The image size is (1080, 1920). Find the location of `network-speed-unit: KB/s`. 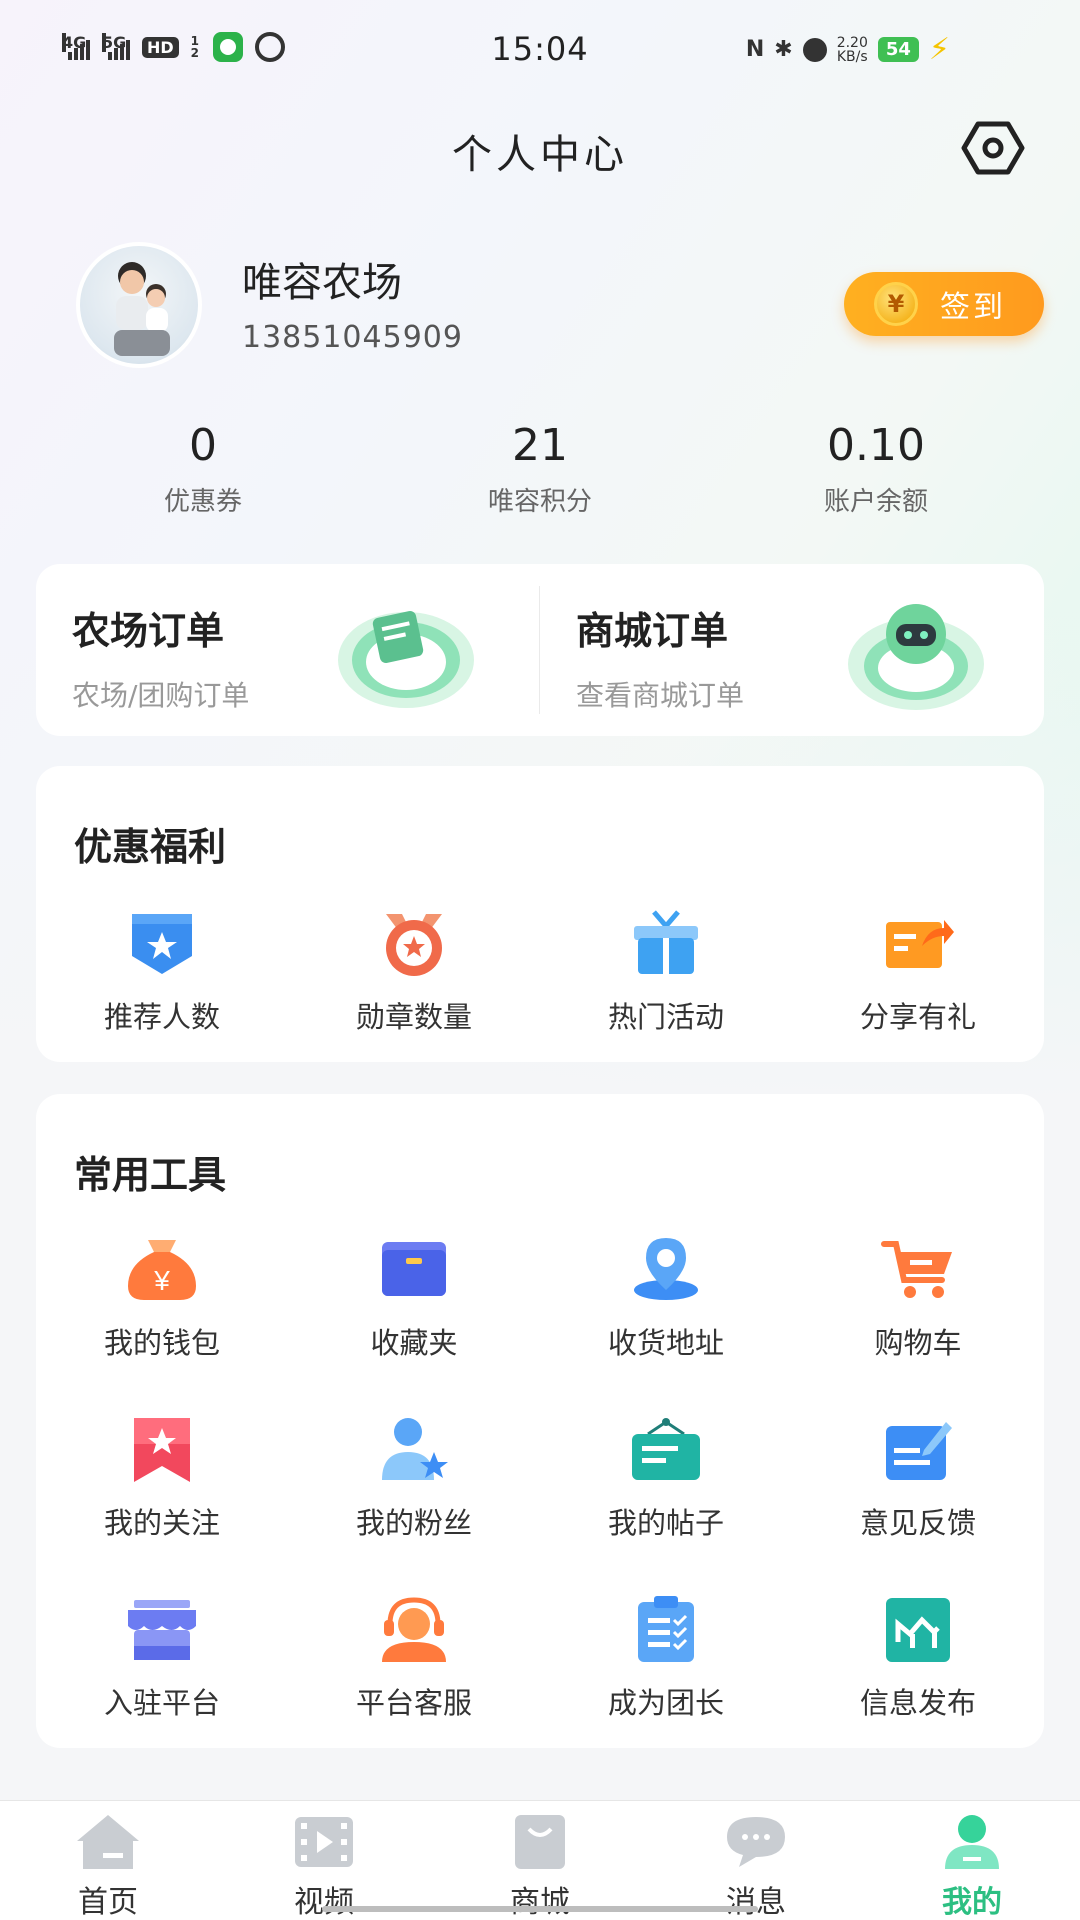

network-speed-unit: KB/s is located at coordinates (852, 56).